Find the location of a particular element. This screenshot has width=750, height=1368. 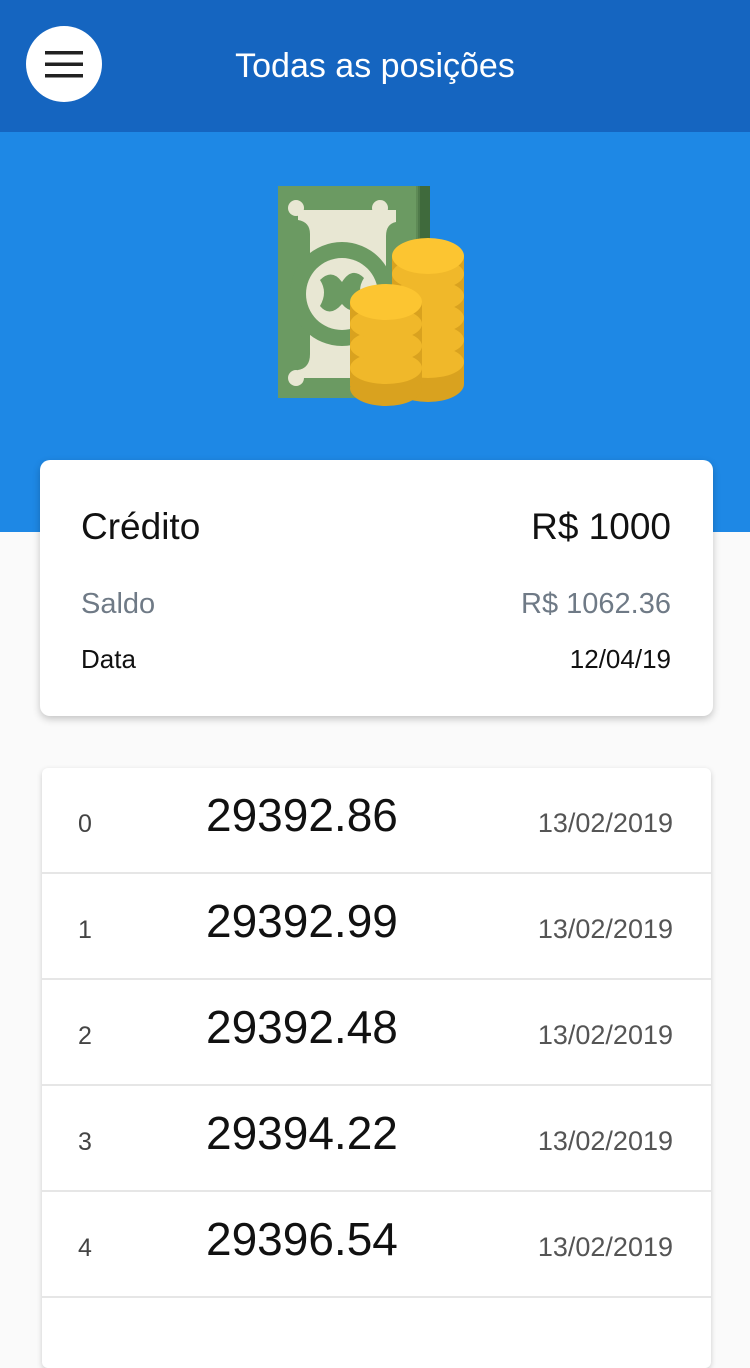

list-item: 2 29392.48 13/02/2019 is located at coordinates (376, 1033).